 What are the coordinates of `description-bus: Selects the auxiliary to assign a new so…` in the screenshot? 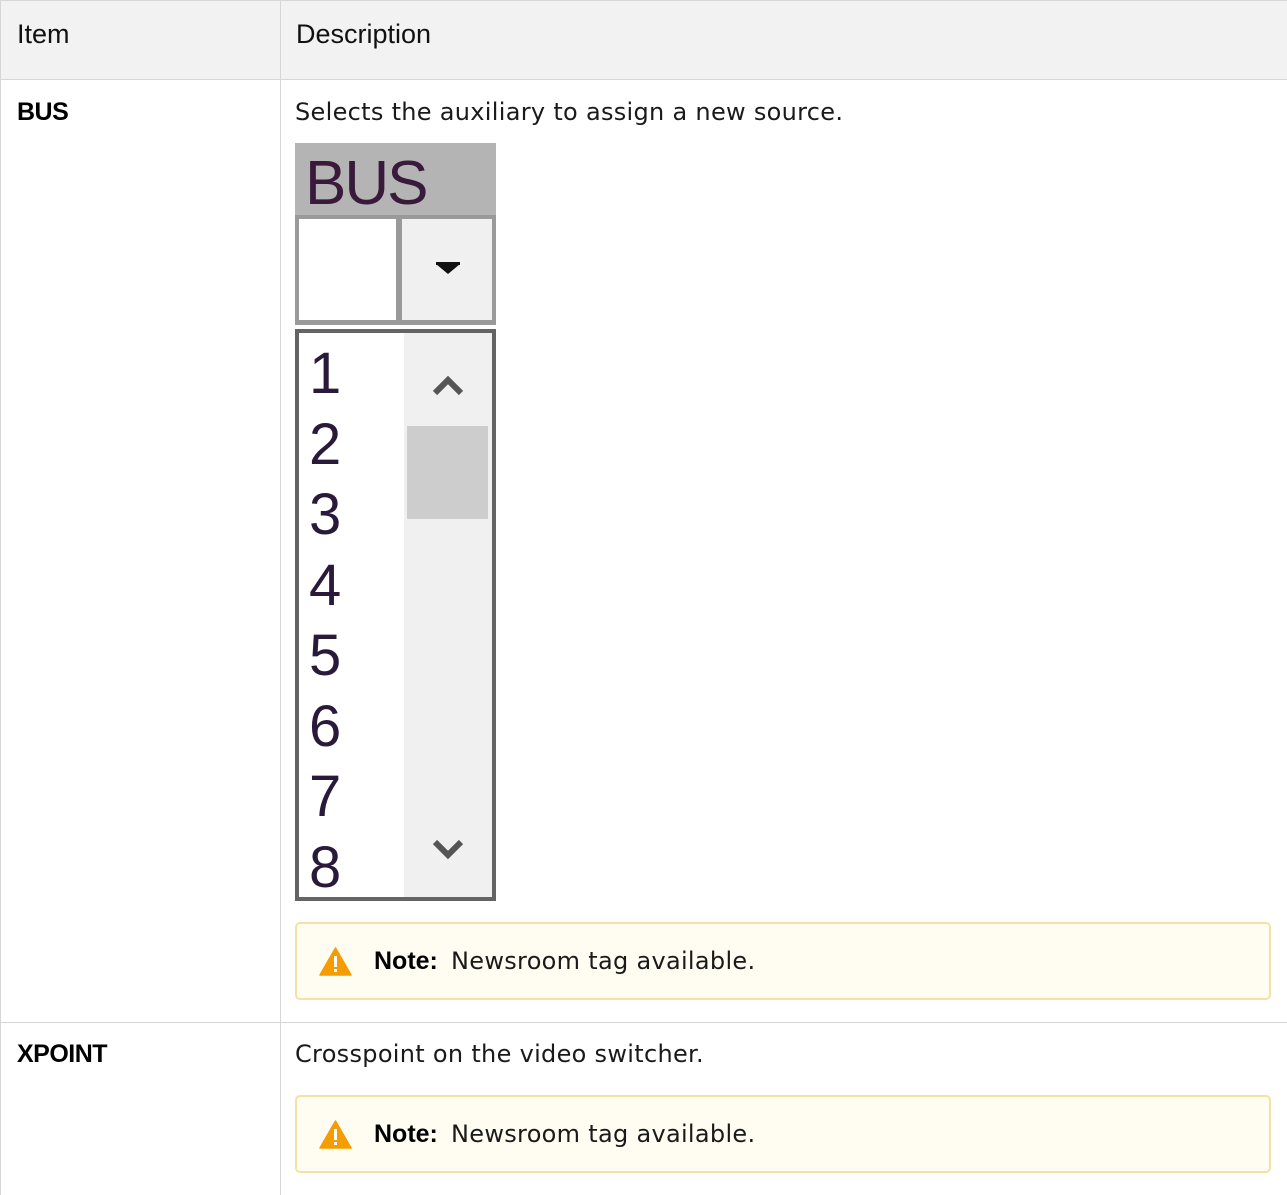 It's located at (569, 112).